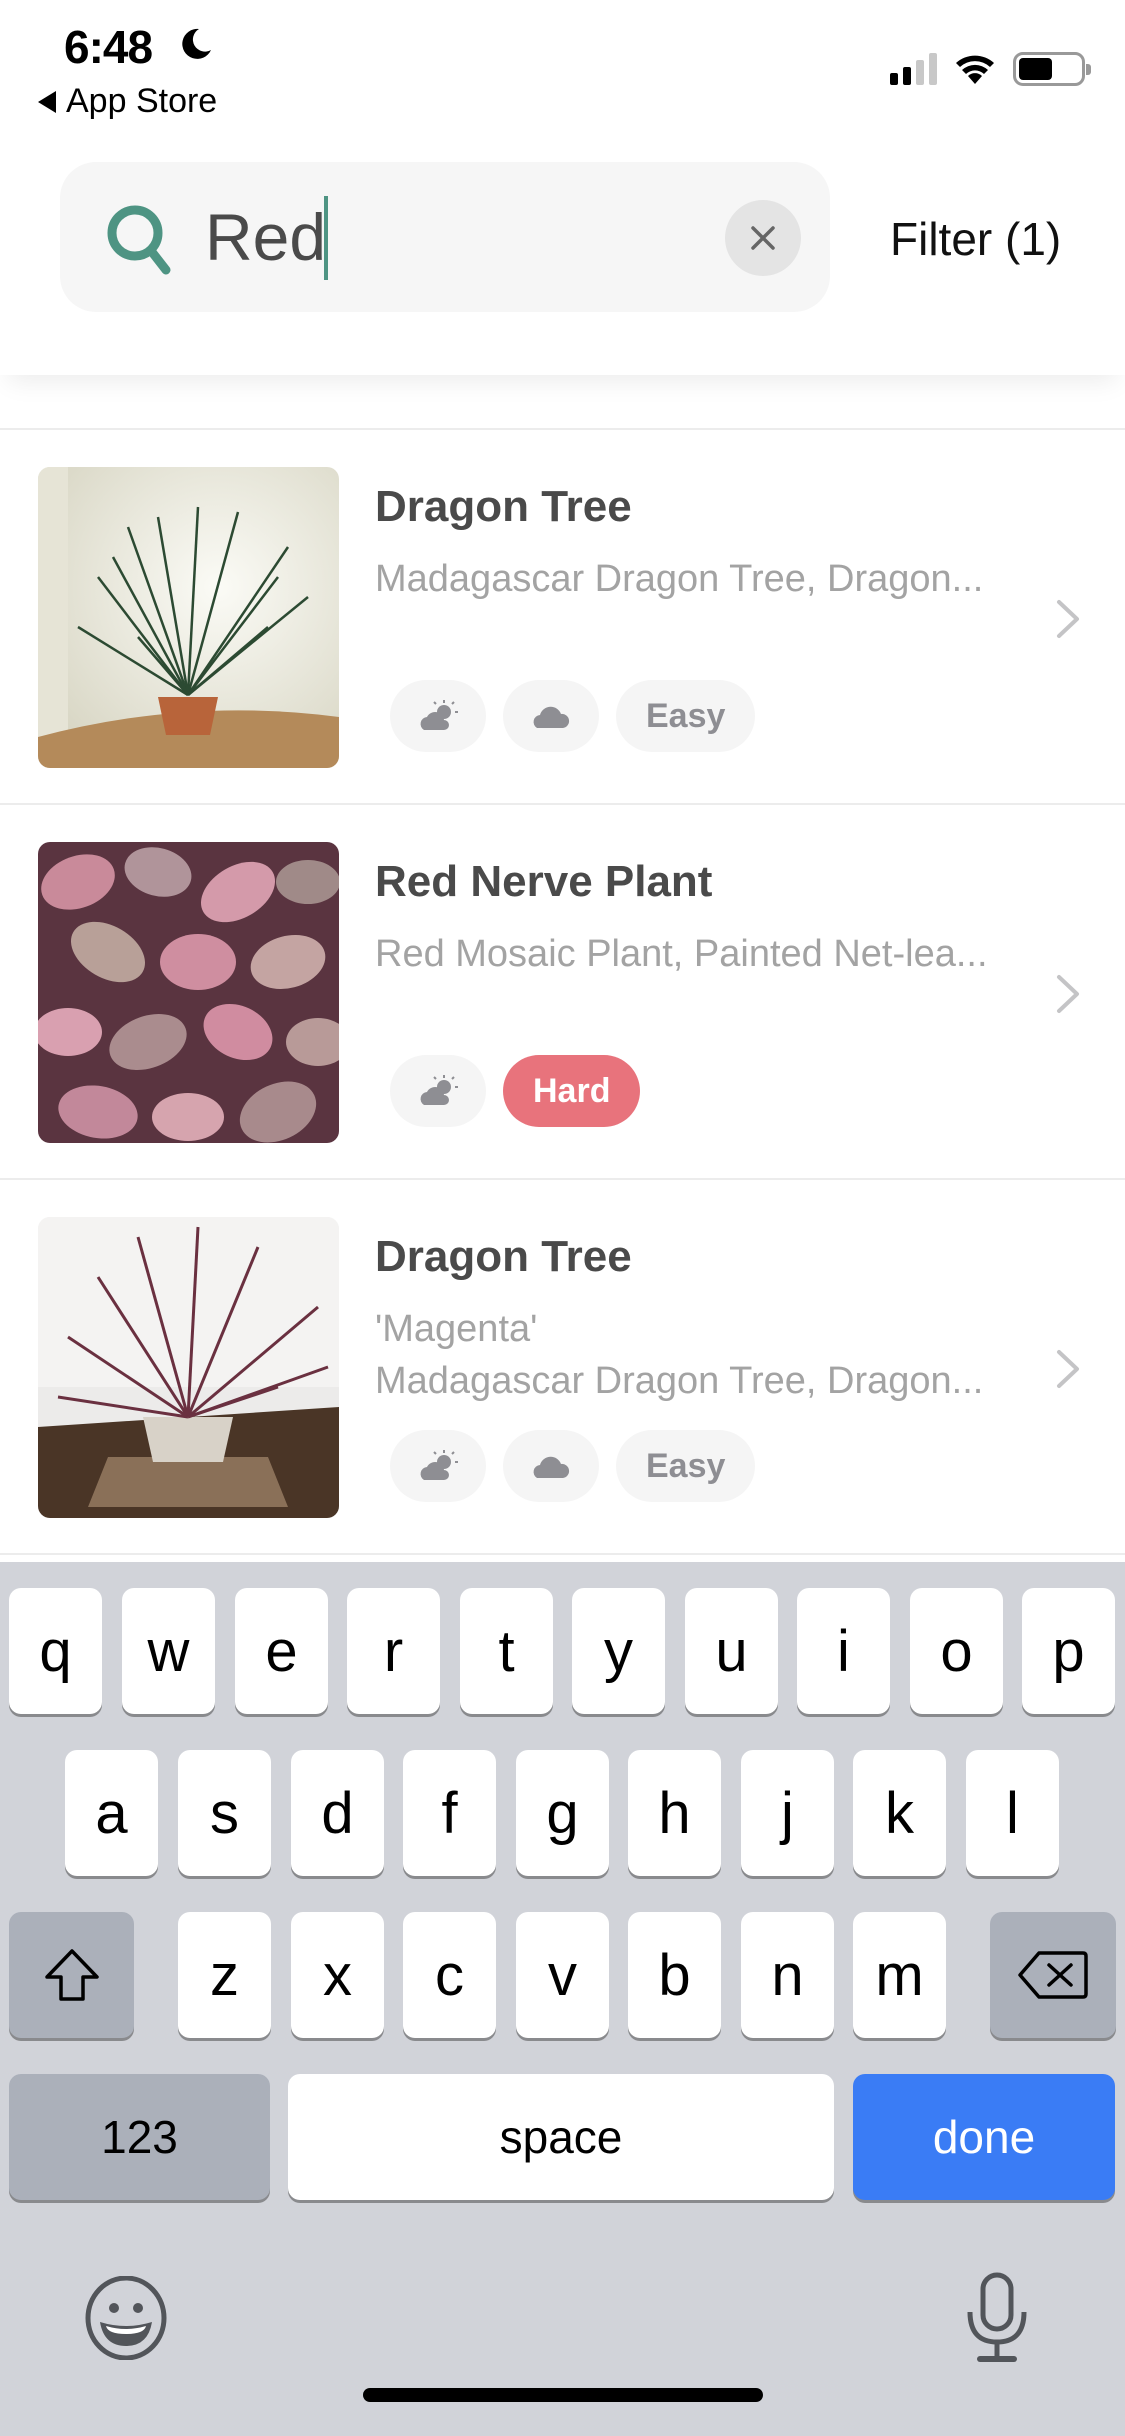  What do you see at coordinates (562, 65) in the screenshot?
I see `status-bar: 6:48 App Store` at bounding box center [562, 65].